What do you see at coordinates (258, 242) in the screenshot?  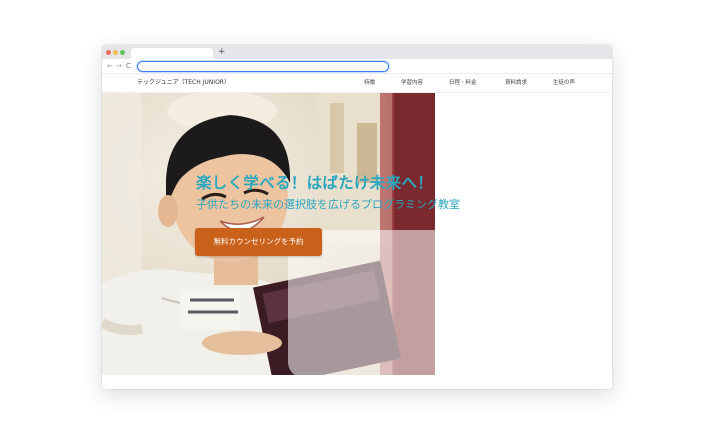 I see `book-free-counseling-button: 無料カウンセリングを予約` at bounding box center [258, 242].